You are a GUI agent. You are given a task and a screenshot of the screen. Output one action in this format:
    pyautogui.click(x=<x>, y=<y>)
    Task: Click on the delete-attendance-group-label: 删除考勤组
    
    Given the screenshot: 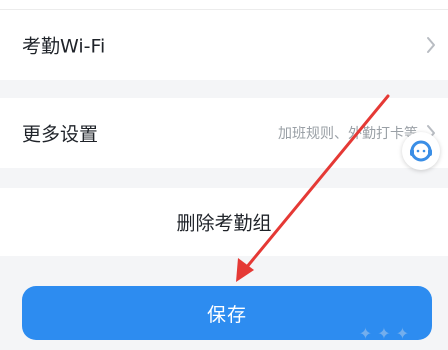 What is the action you would take?
    pyautogui.click(x=224, y=223)
    